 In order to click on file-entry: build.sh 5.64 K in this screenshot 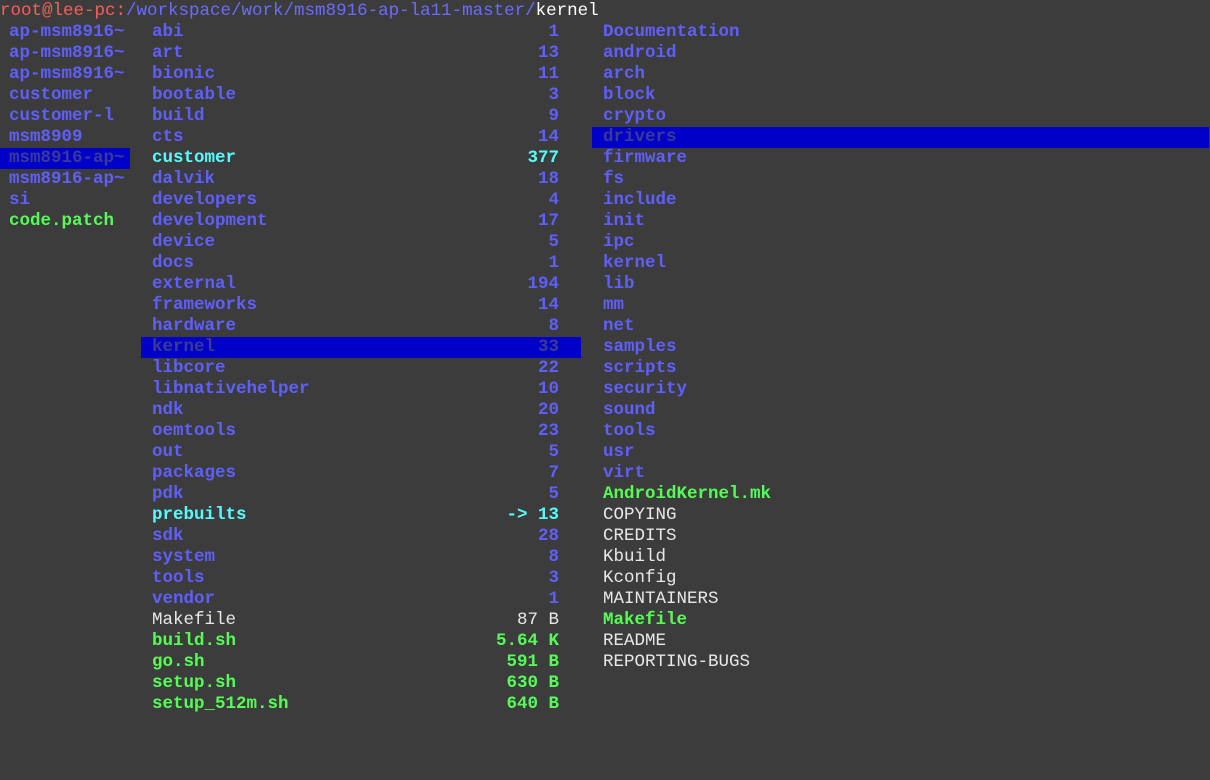, I will do `click(361, 641)`.